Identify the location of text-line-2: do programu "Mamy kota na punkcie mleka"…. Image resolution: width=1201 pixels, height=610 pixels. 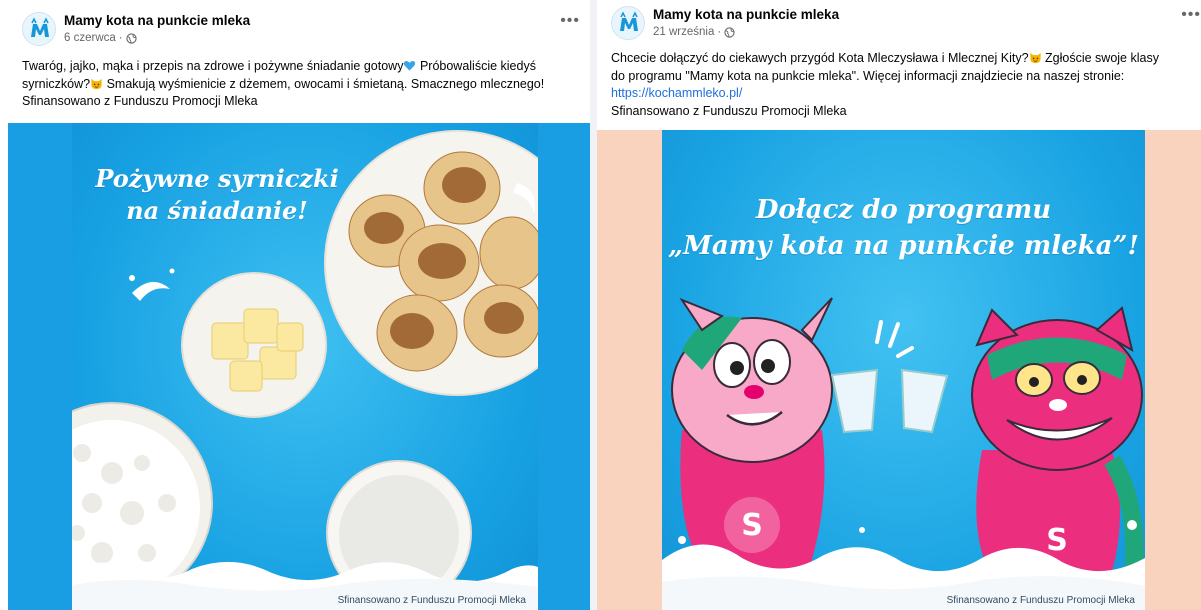
(868, 75).